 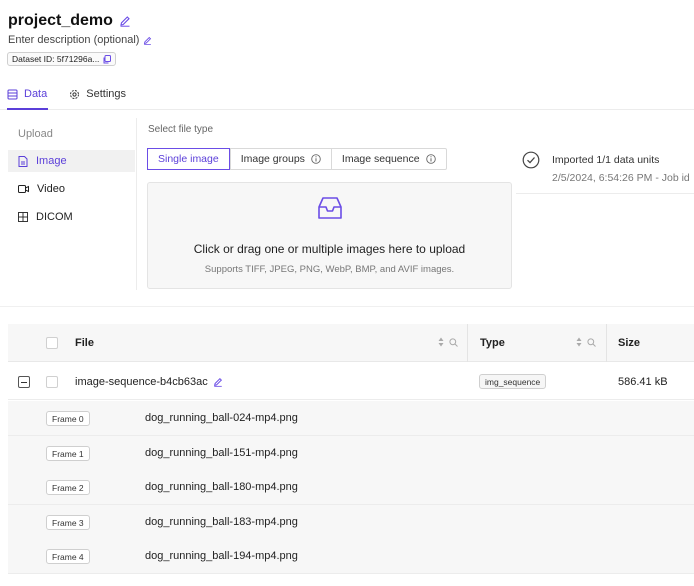 What do you see at coordinates (54, 217) in the screenshot?
I see `sidebar-item-label: DICOM` at bounding box center [54, 217].